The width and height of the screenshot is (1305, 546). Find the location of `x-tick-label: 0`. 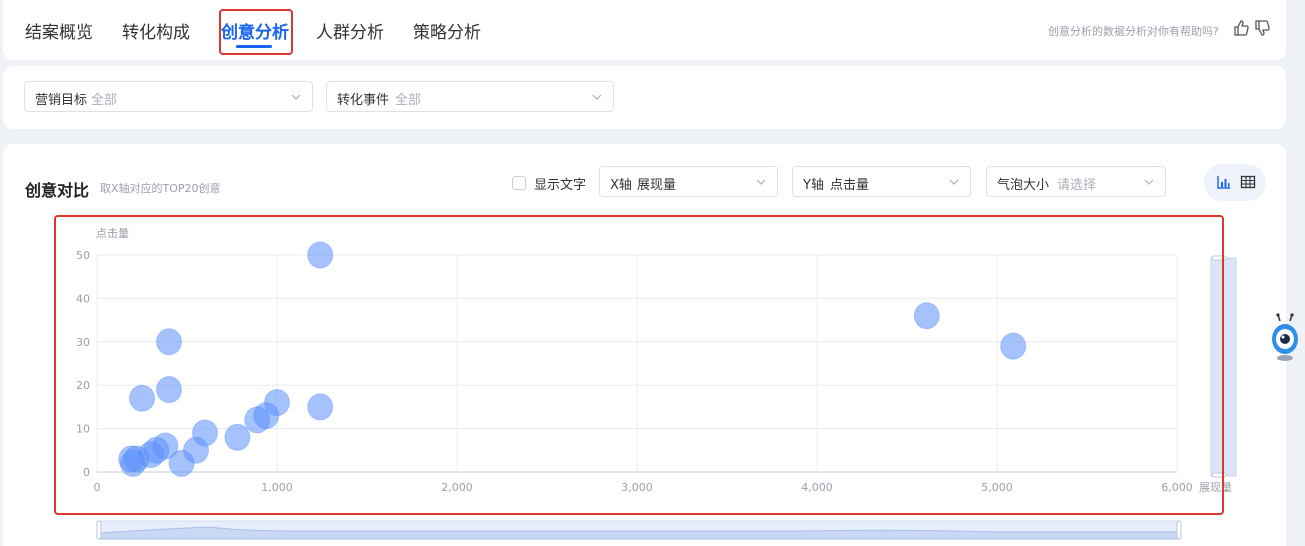

x-tick-label: 0 is located at coordinates (97, 487).